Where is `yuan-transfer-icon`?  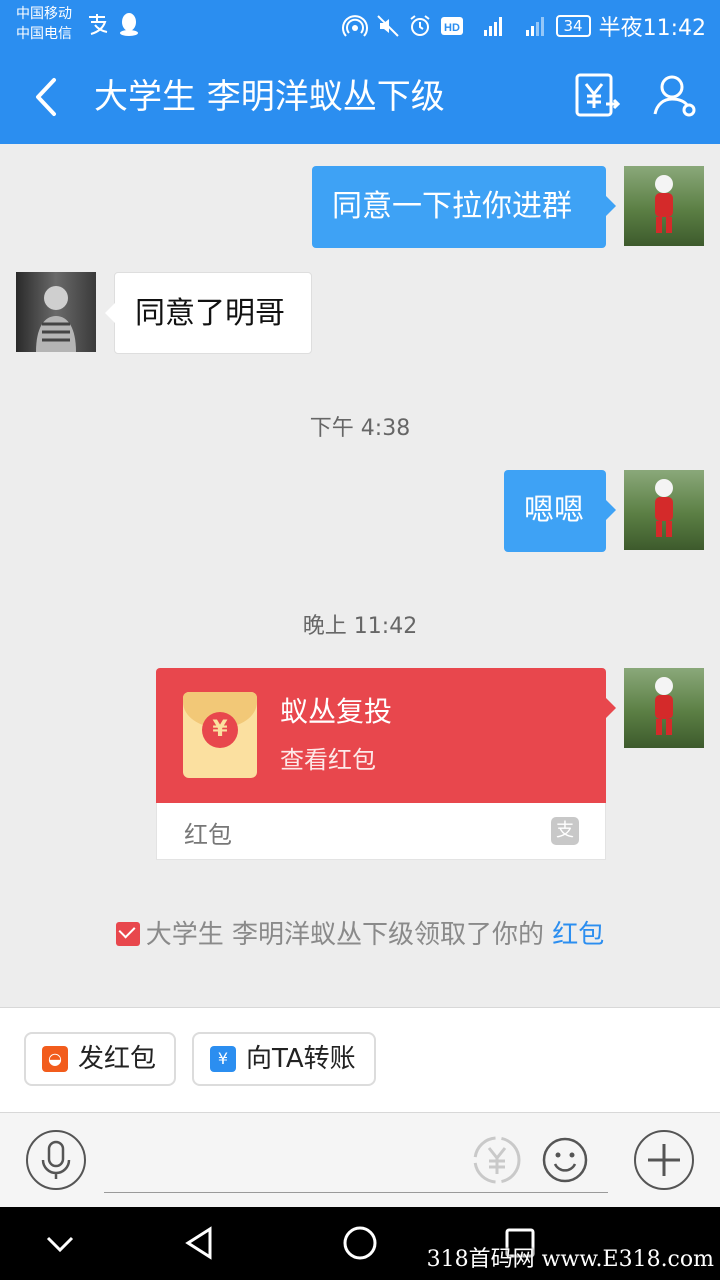
yuan-transfer-icon is located at coordinates (497, 1160).